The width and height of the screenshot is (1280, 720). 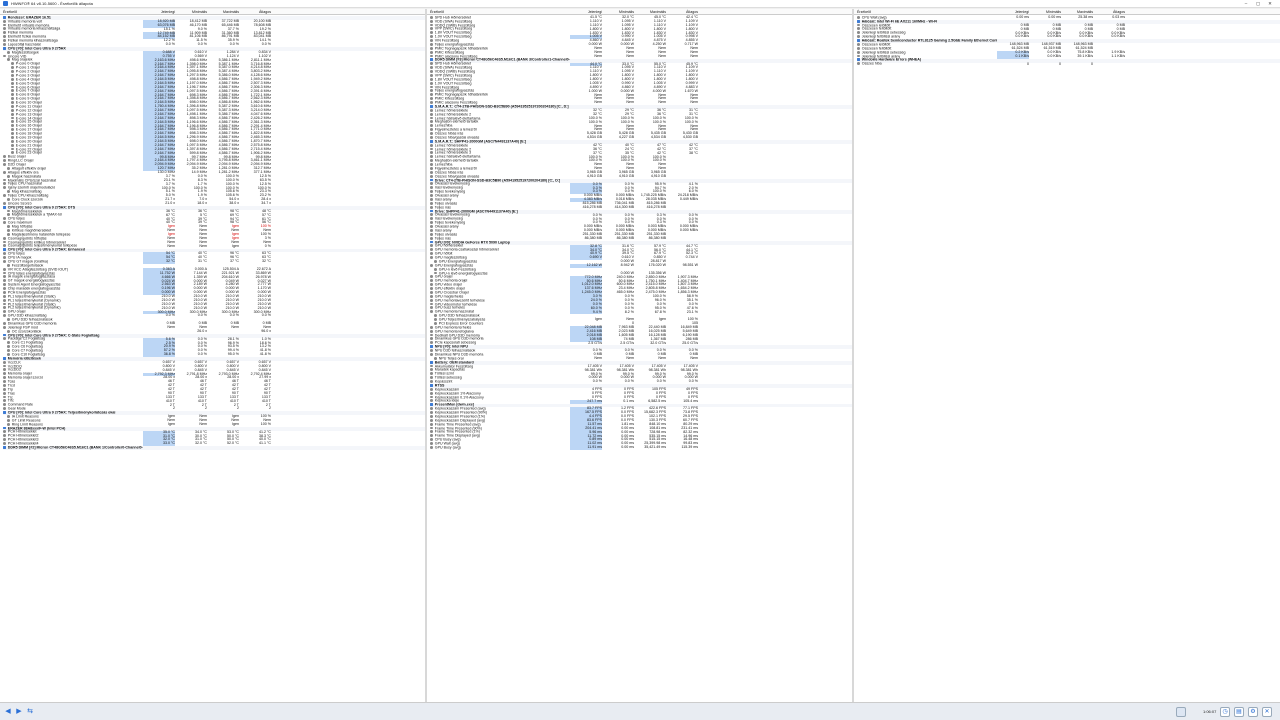 I want to click on current-value: 86,380 MB, so click(x=593, y=237).